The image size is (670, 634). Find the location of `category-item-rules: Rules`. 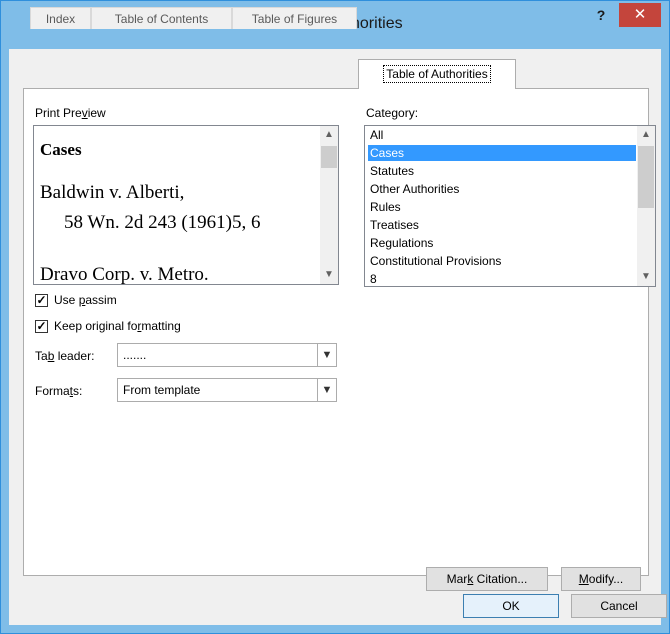

category-item-rules: Rules is located at coordinates (384, 207).